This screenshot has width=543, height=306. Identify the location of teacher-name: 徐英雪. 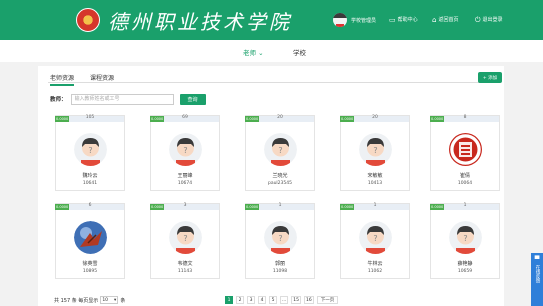
(90, 264).